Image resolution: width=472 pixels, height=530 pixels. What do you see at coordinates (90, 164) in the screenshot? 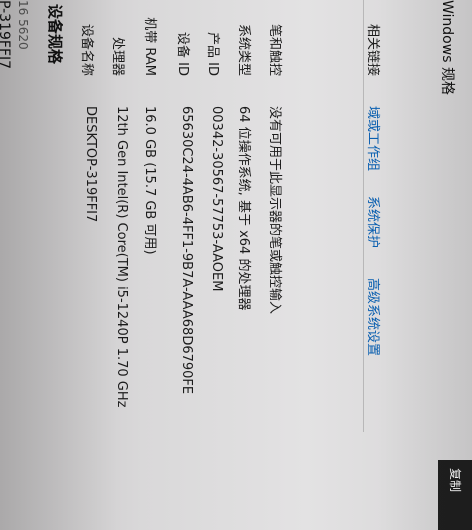
I see `spec-value: DESKTOP-319FFI7` at bounding box center [90, 164].